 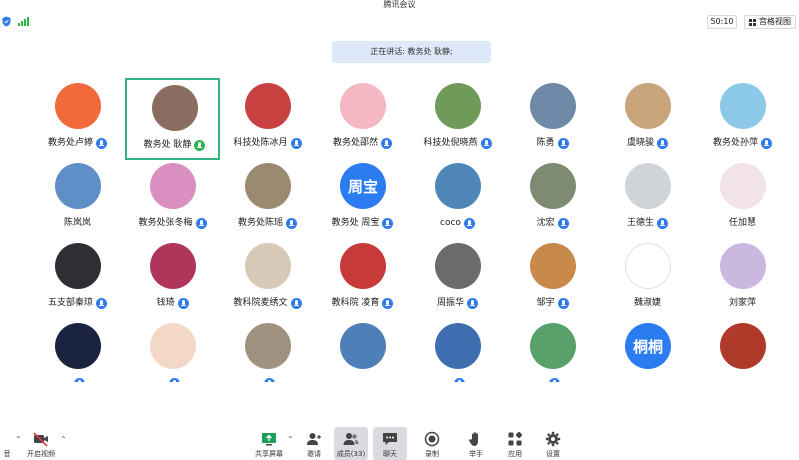 I want to click on participant-name-row: 教务处邵然, so click(x=362, y=143).